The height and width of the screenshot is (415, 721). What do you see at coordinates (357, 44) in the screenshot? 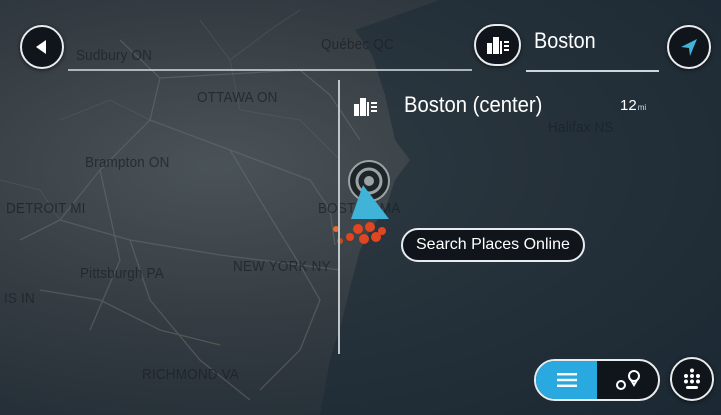
I see `city-label-quebec: Québec QC` at bounding box center [357, 44].